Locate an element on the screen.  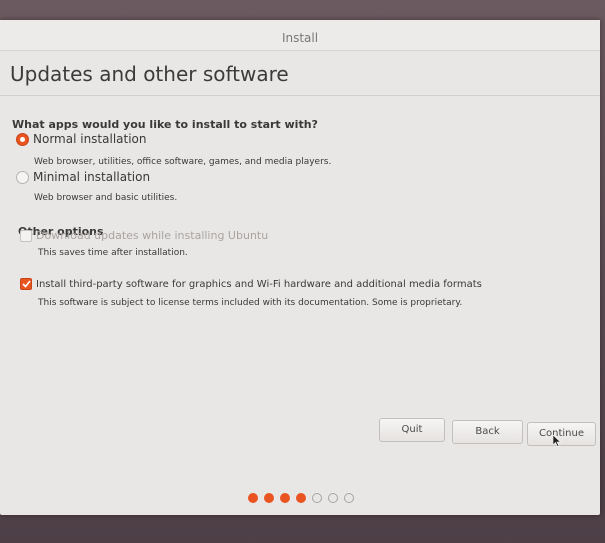
normal-installation-option: Normal installation is located at coordinates (81, 139).